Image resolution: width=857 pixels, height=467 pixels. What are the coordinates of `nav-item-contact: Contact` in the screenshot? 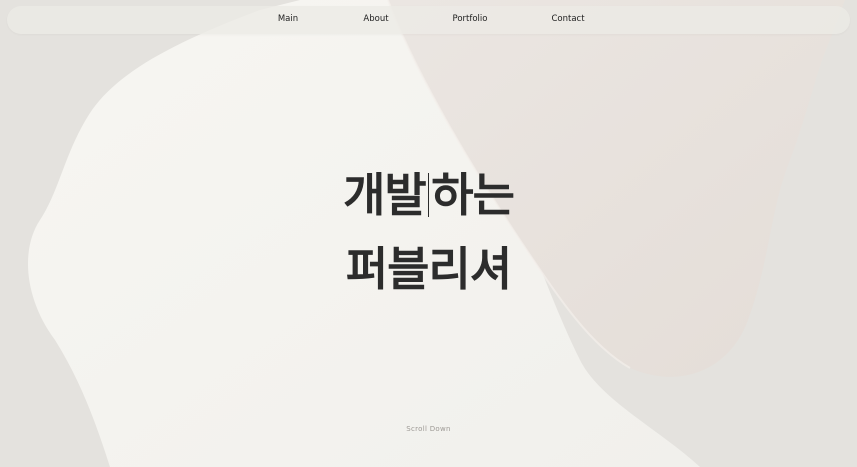 It's located at (567, 20).